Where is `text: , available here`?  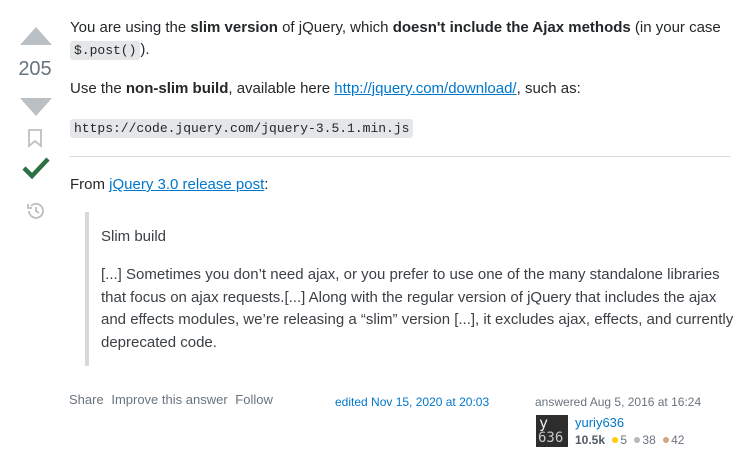
text: , available here is located at coordinates (281, 88).